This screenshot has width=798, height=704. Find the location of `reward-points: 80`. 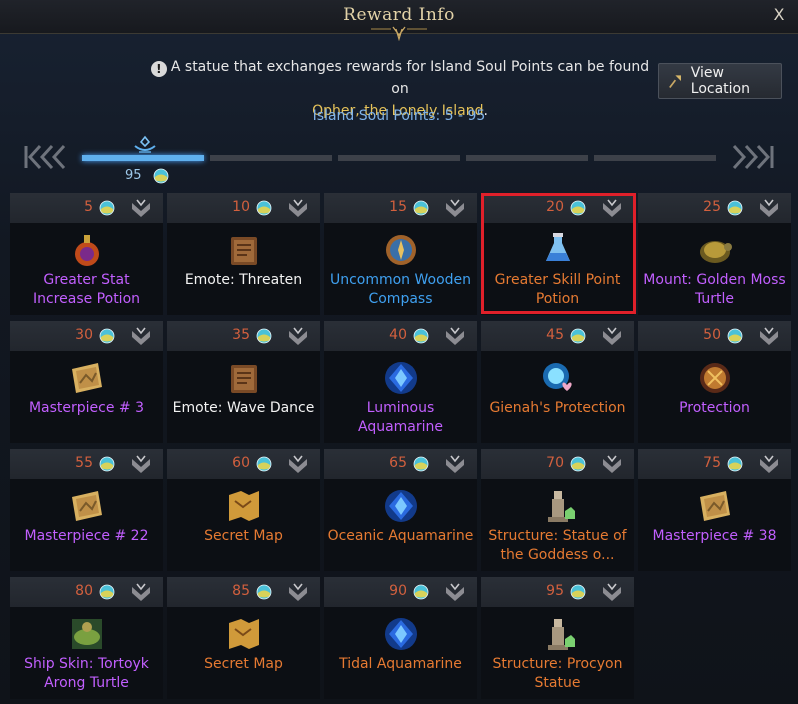

reward-points: 80 is located at coordinates (84, 591).